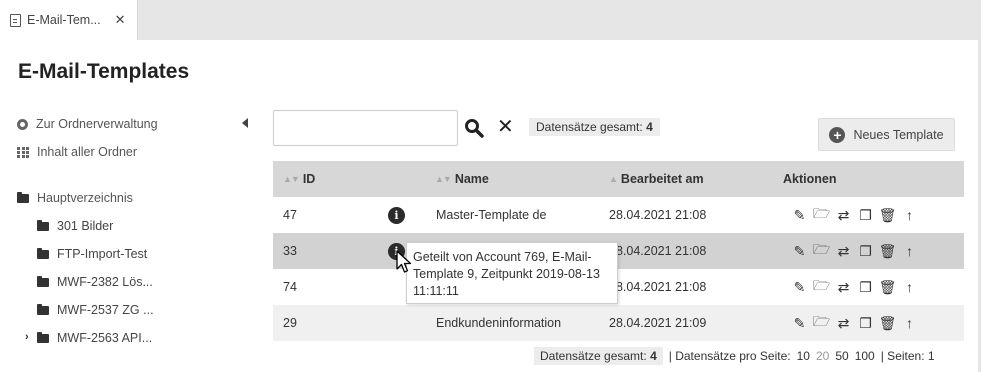  I want to click on info-icon: i, so click(396, 215).